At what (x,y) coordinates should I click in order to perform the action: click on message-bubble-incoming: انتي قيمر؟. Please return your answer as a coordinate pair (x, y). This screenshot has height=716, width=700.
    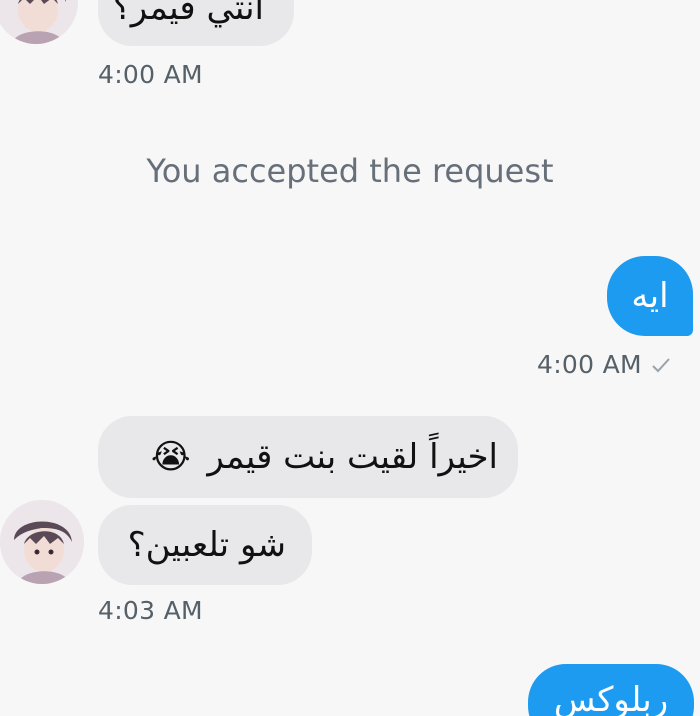
    Looking at the image, I should click on (196, 23).